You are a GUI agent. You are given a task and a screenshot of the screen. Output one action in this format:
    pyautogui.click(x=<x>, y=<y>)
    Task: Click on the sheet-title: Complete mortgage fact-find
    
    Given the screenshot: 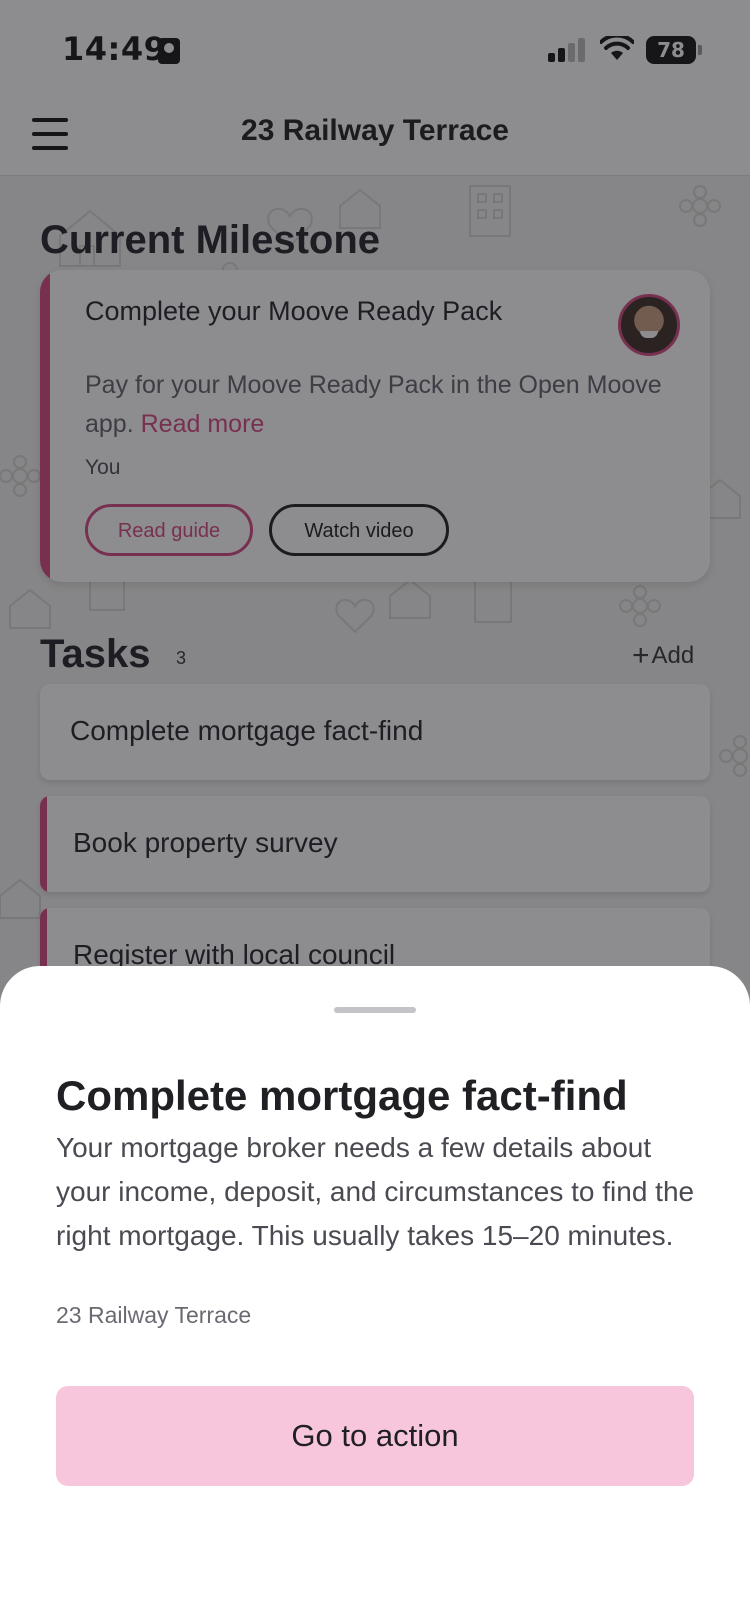 What is the action you would take?
    pyautogui.click(x=342, y=1095)
    